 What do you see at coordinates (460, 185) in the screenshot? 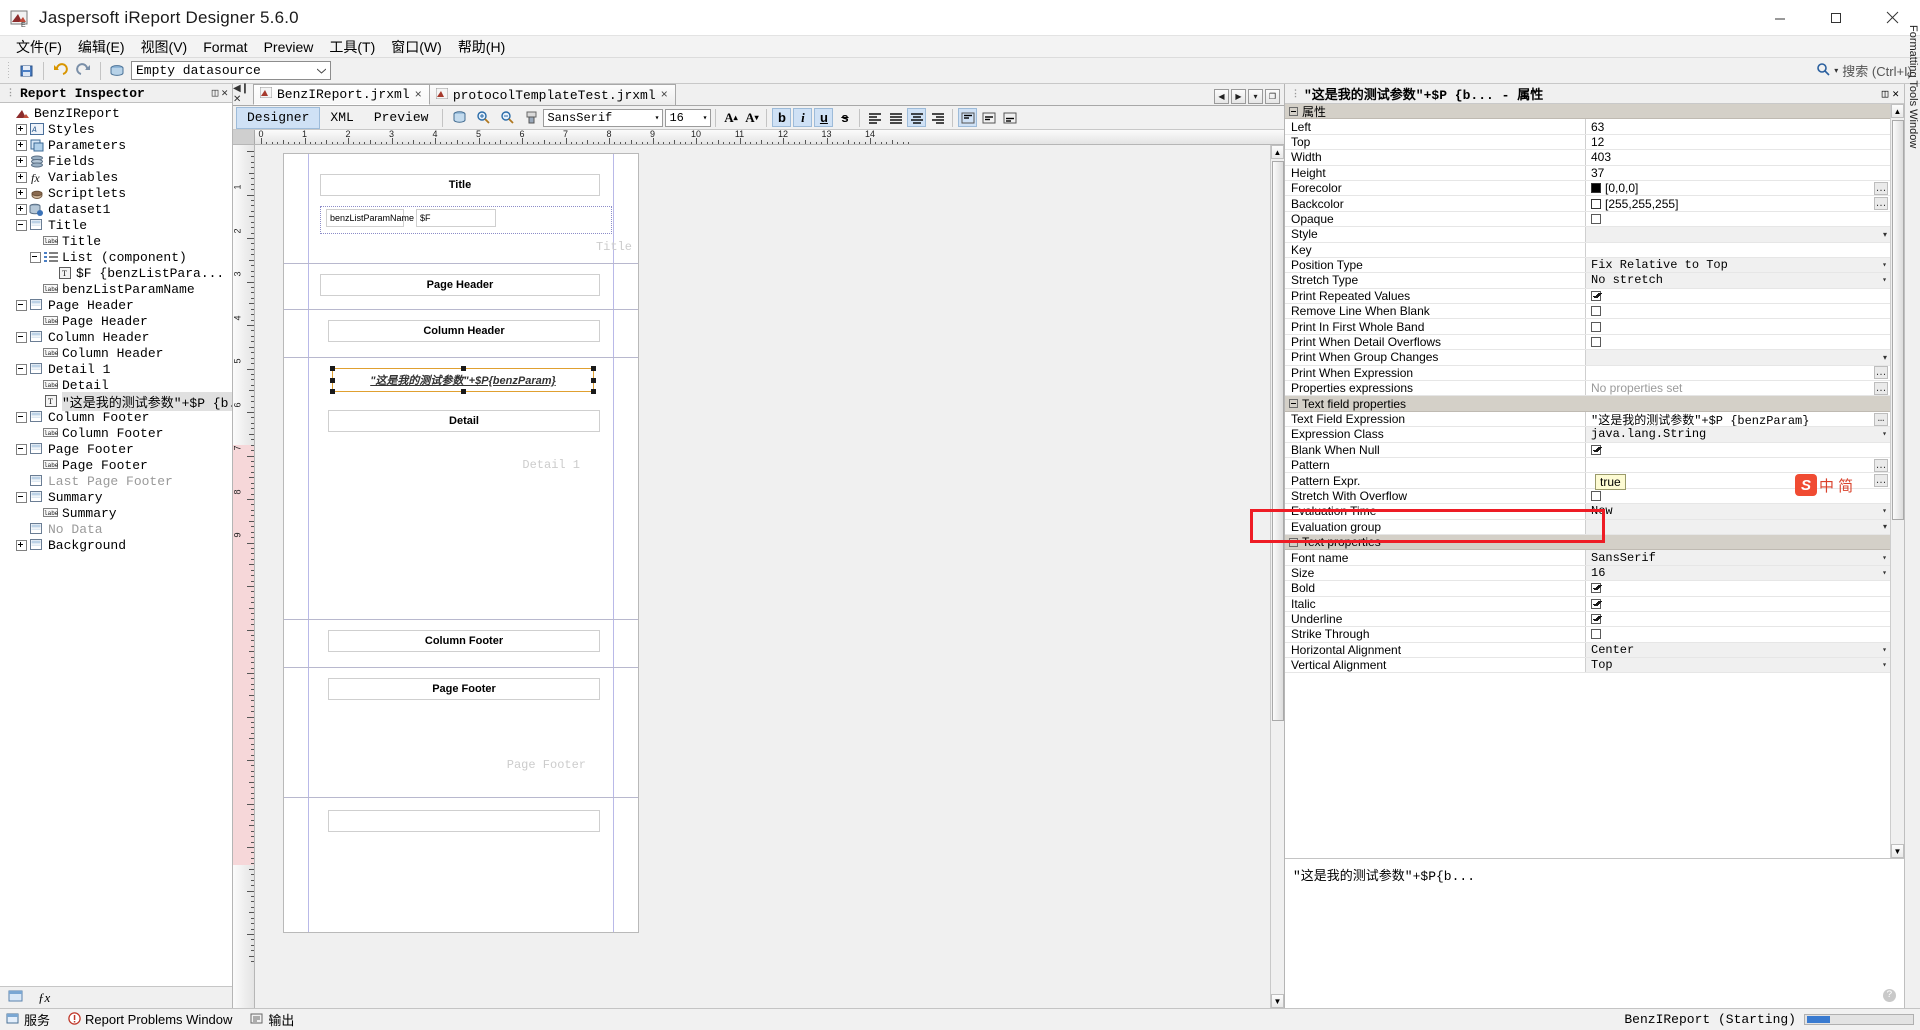
I see `element-title-label: Title` at bounding box center [460, 185].